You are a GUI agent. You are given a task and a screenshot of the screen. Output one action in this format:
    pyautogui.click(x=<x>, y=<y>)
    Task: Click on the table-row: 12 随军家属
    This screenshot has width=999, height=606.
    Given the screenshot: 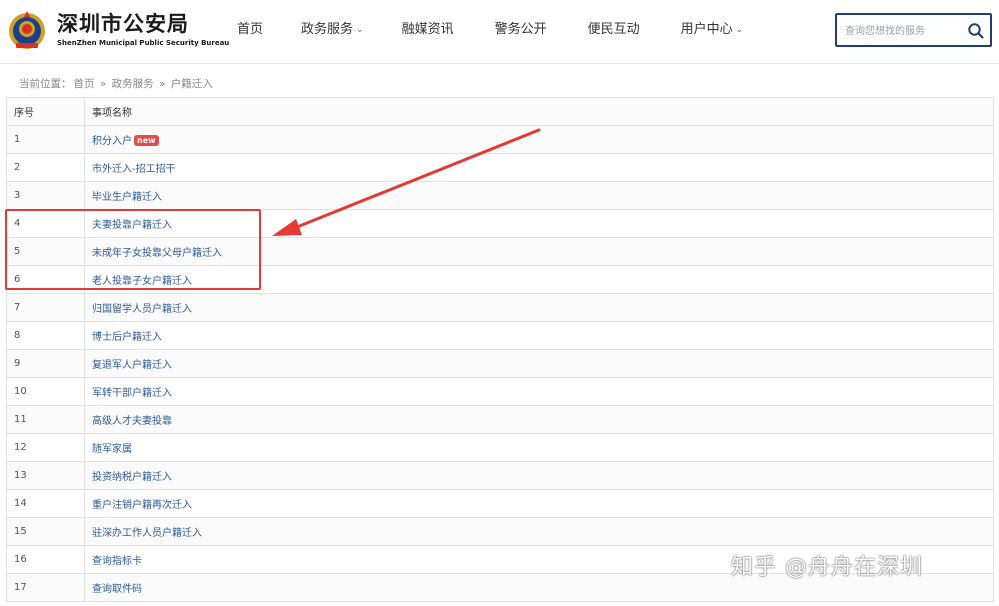 What is the action you would take?
    pyautogui.click(x=500, y=447)
    